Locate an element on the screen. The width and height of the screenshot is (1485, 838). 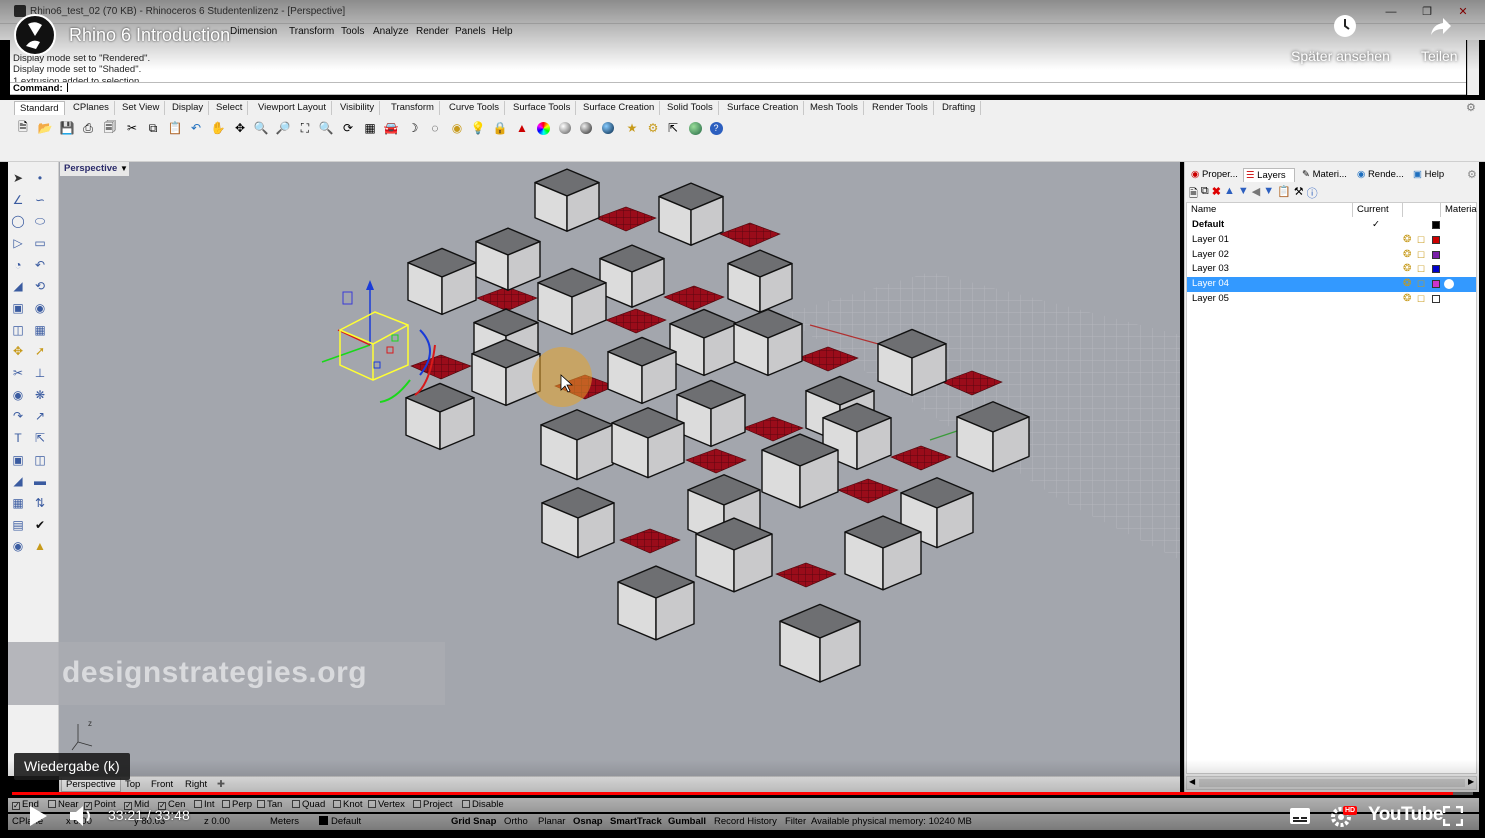
checkbox-icon: ✓ is located at coordinates (16, 806).